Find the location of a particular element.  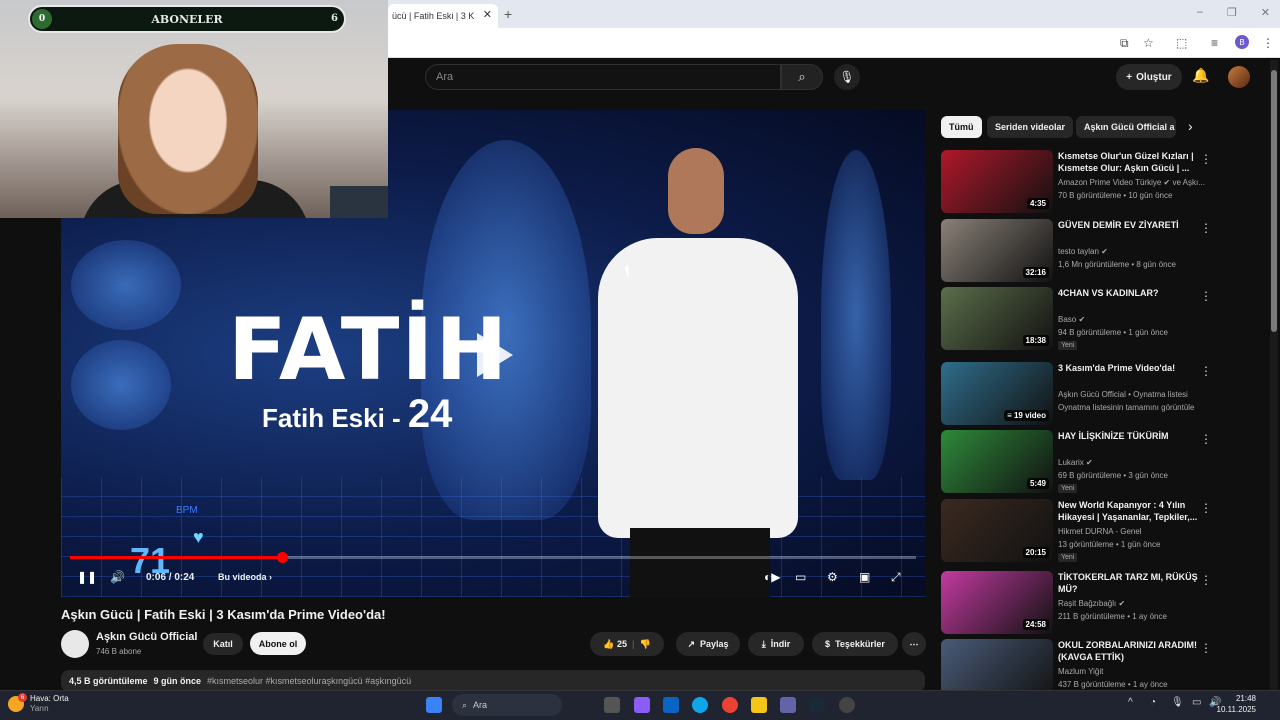

recommendation-title: TİKTOKERLAR TARZ MI, RÜKÜŞ MÜ? is located at coordinates (1128, 583).